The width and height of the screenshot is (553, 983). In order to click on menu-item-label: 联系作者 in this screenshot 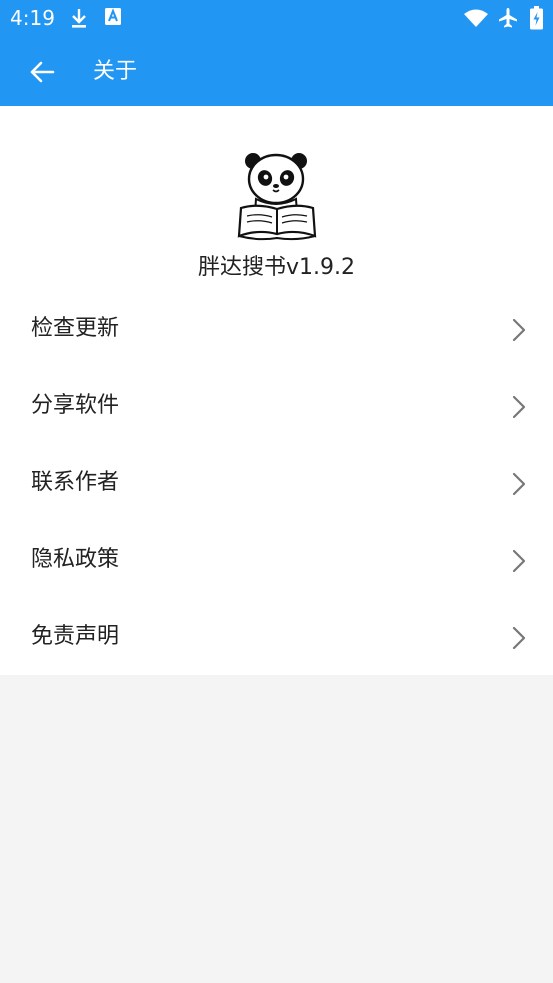, I will do `click(75, 482)`.